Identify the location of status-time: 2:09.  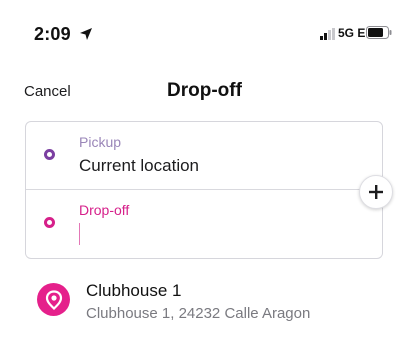
(52, 34).